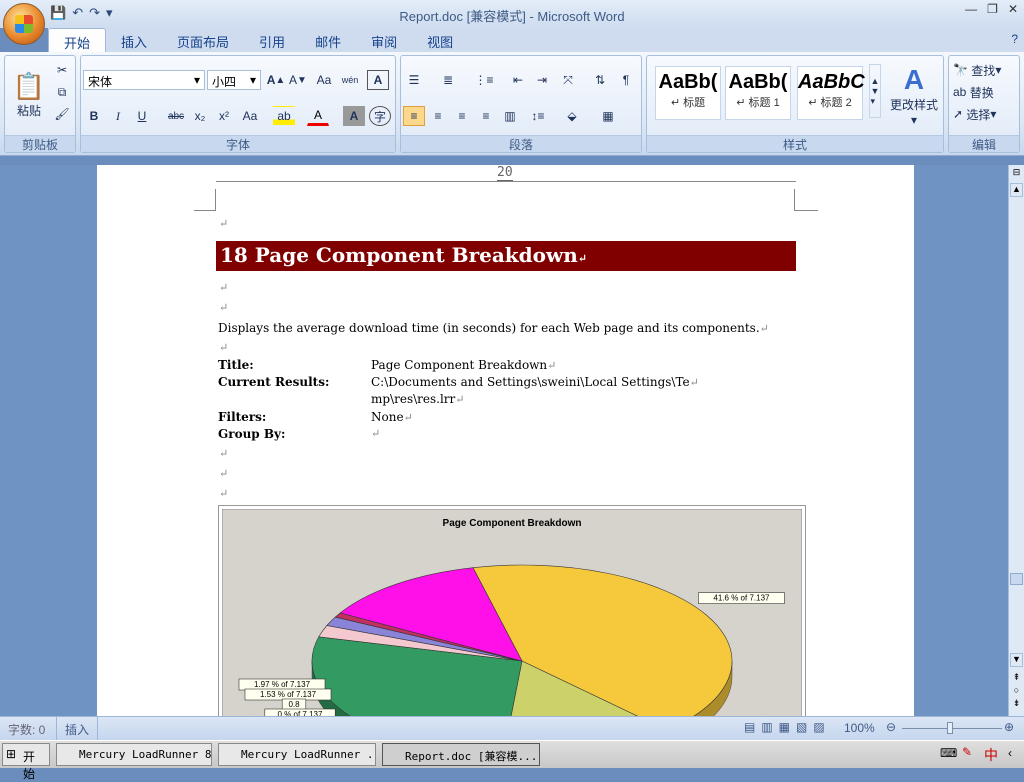  Describe the element at coordinates (600, 80) in the screenshot. I see `sort-icon: ⇅` at that location.